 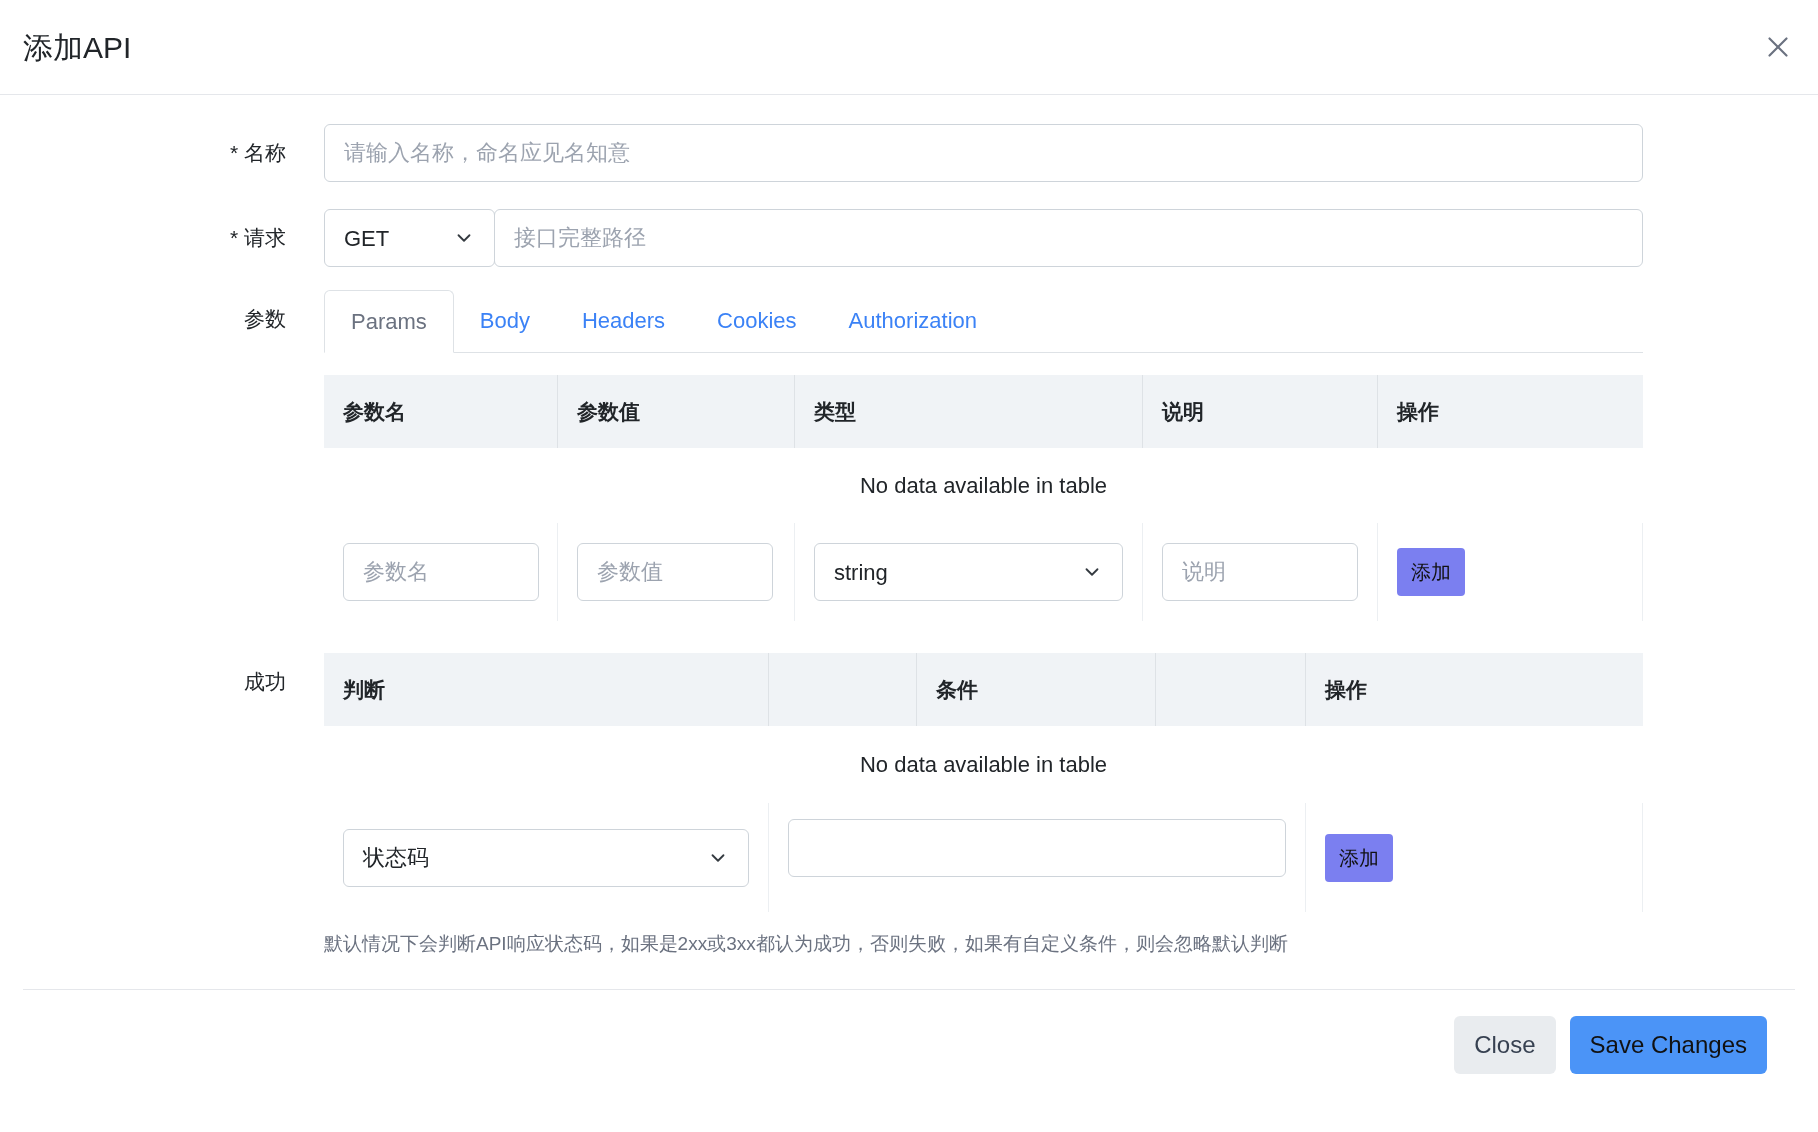 I want to click on input-field: 参数名, so click(x=441, y=572).